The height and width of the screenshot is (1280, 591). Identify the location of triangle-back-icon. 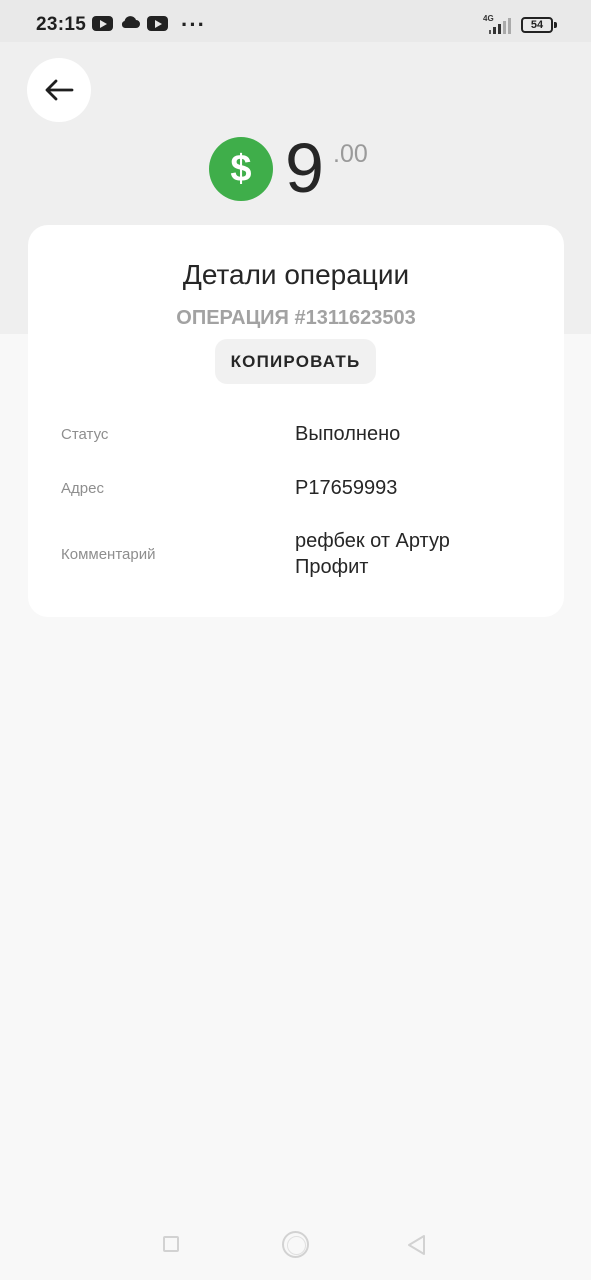
(416, 1245).